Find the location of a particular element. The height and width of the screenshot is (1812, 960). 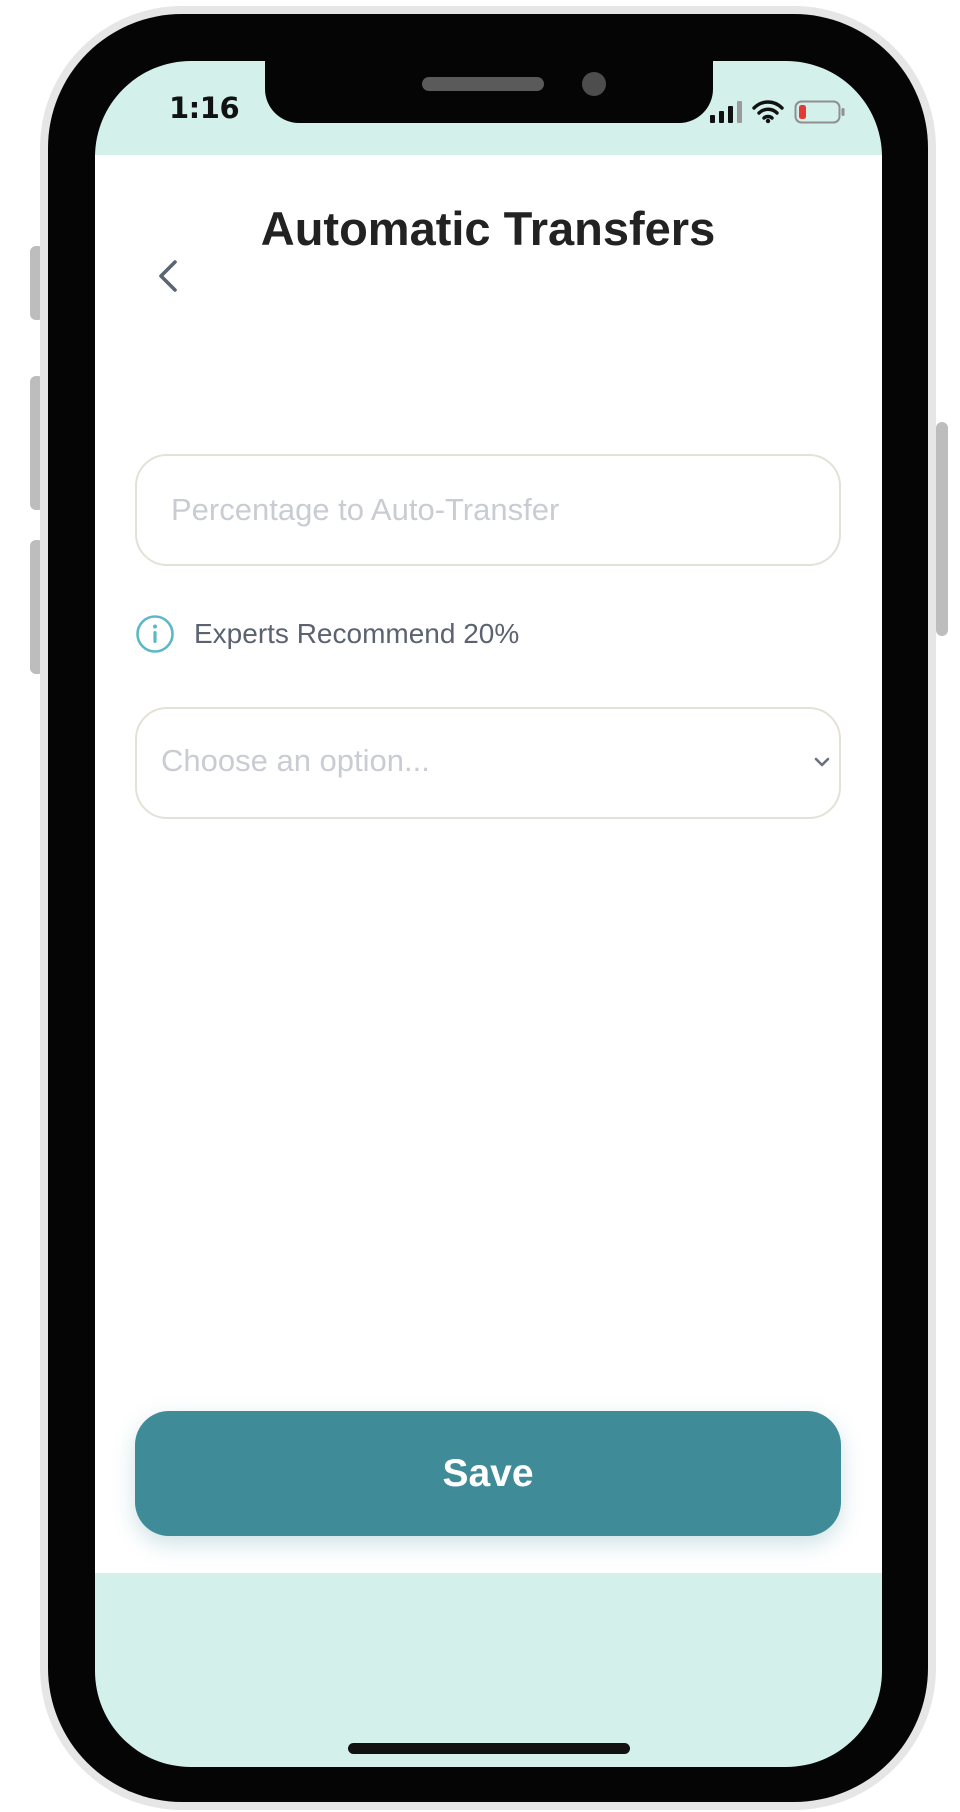

page-title: Automatic Transfers is located at coordinates (488, 228).